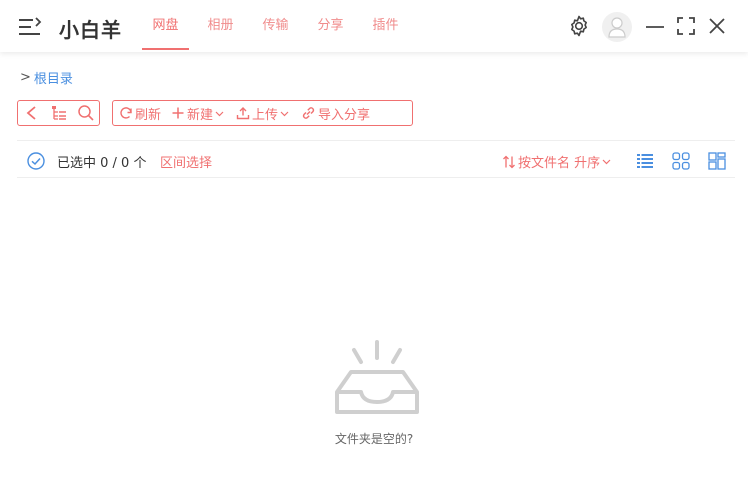 This screenshot has width=748, height=481. What do you see at coordinates (148, 115) in the screenshot?
I see `refresh-label: 刷新` at bounding box center [148, 115].